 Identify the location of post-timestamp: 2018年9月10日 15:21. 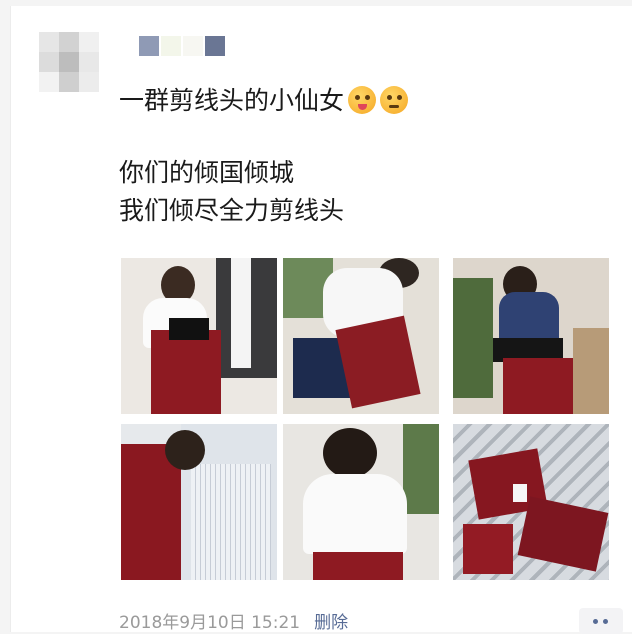
(210, 623).